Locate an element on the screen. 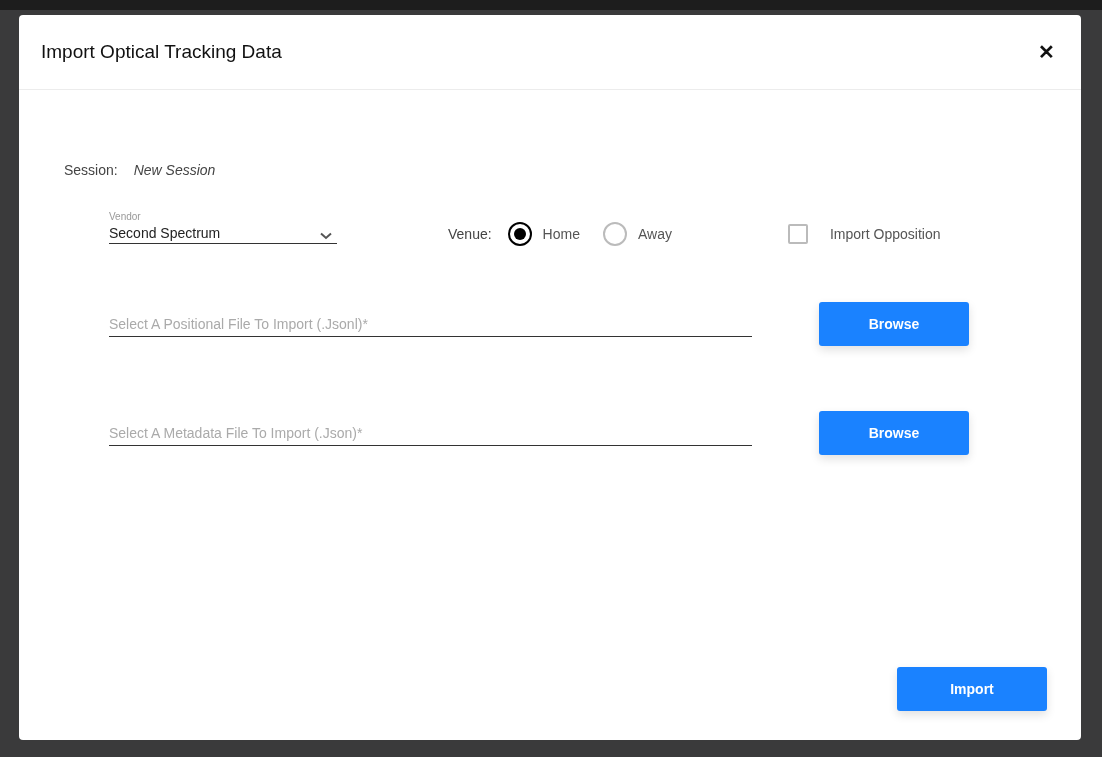  dialog-title: Import Optical Tracking Data is located at coordinates (161, 52).